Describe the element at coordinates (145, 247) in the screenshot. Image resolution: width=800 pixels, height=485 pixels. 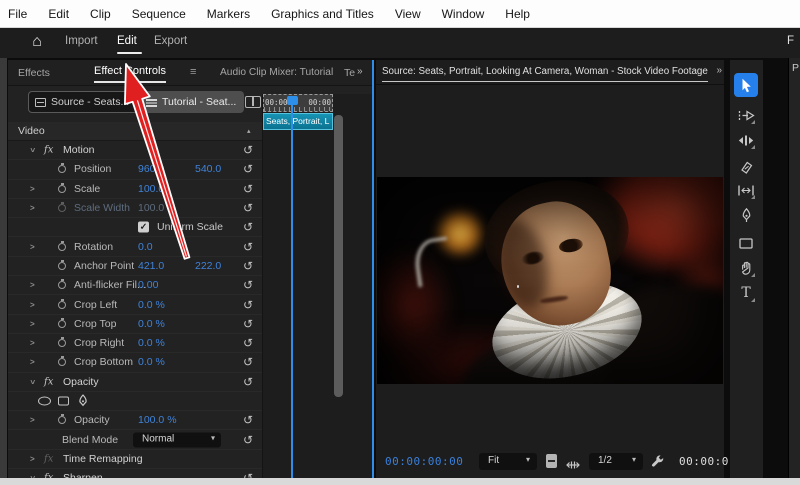
I see `property-value: 0.0` at that location.